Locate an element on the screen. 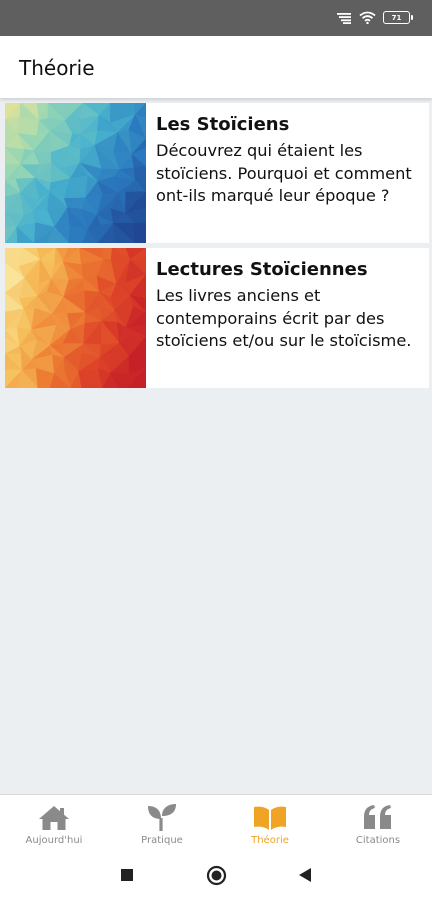 The height and width of the screenshot is (900, 432). card-title: Les Stoïciens is located at coordinates (223, 124).